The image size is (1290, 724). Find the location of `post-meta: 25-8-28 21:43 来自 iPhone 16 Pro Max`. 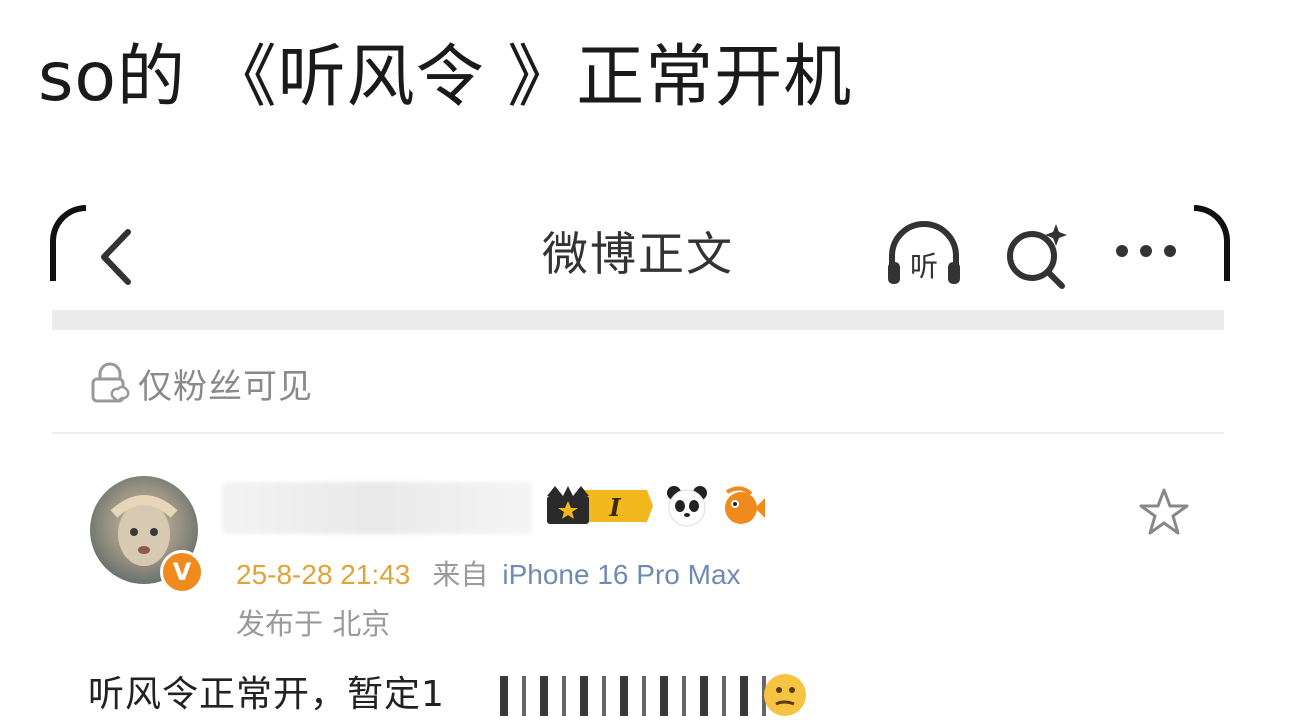

post-meta: 25-8-28 21:43 来自 iPhone 16 Pro Max is located at coordinates (488, 575).